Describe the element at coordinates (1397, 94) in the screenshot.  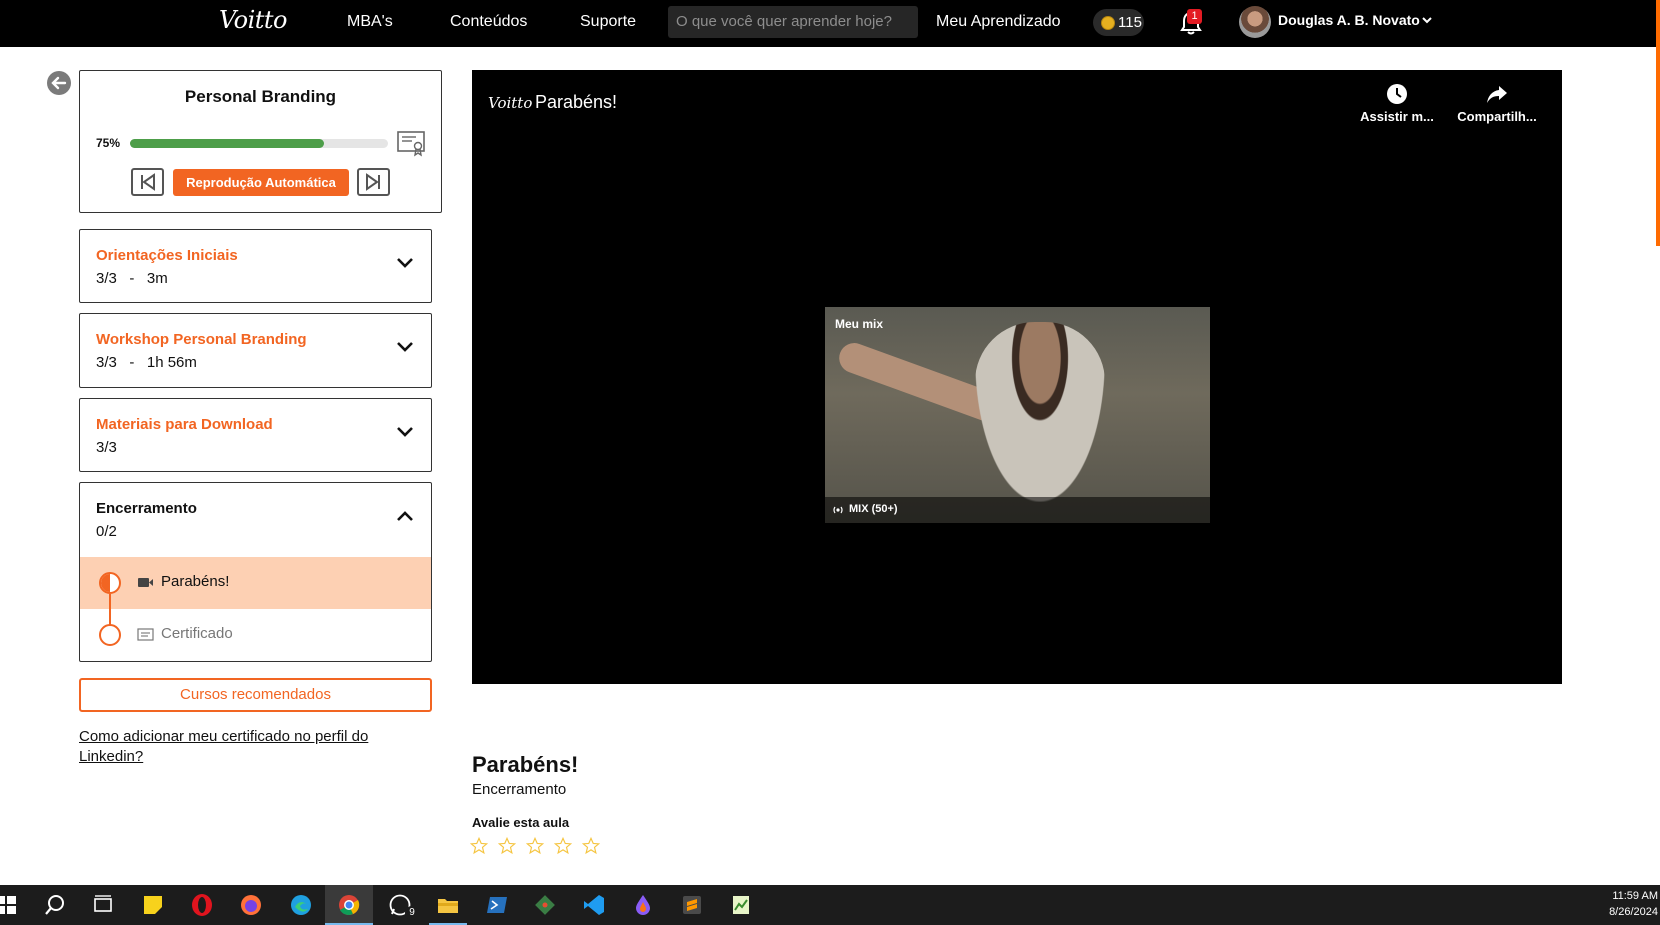
I see `clock-icon` at that location.